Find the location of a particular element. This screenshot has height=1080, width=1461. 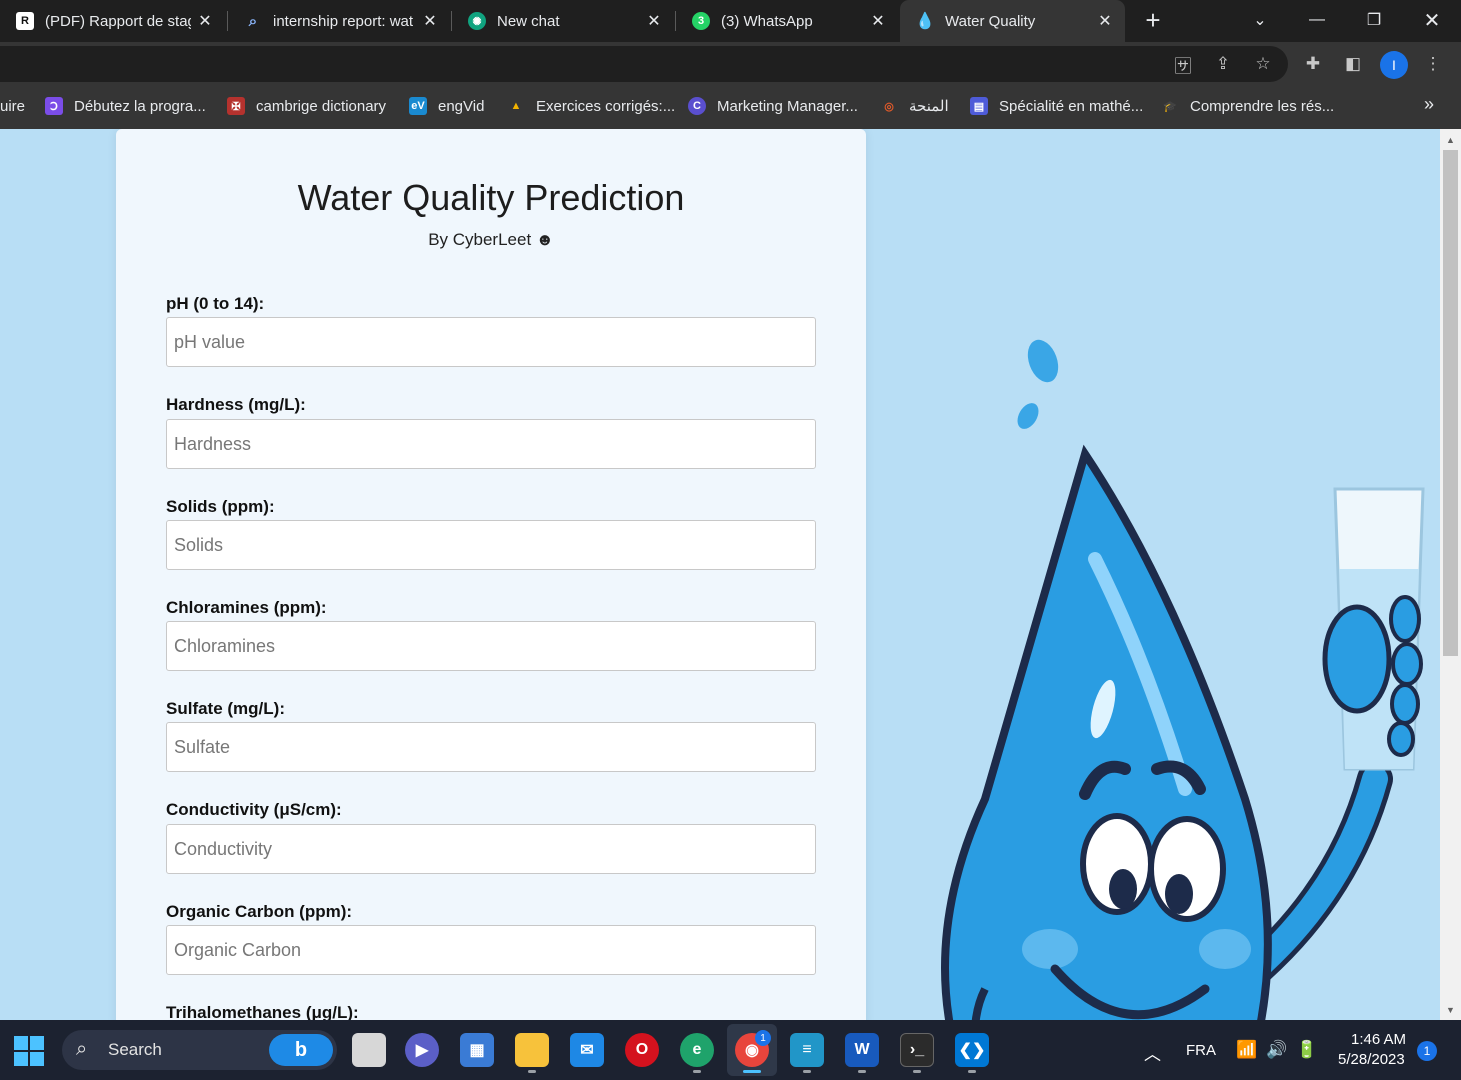

water-drop-icon: 💧 is located at coordinates (925, 21).